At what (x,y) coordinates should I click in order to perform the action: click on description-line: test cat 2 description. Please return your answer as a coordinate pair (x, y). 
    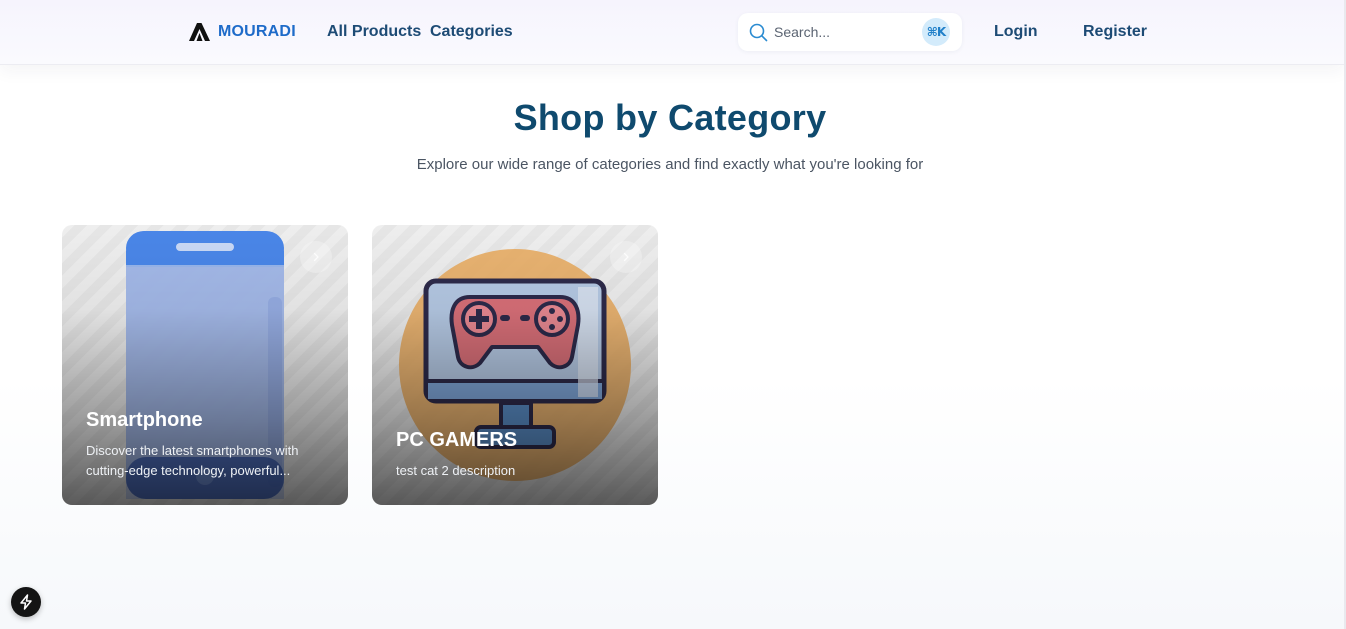
    Looking at the image, I should click on (456, 470).